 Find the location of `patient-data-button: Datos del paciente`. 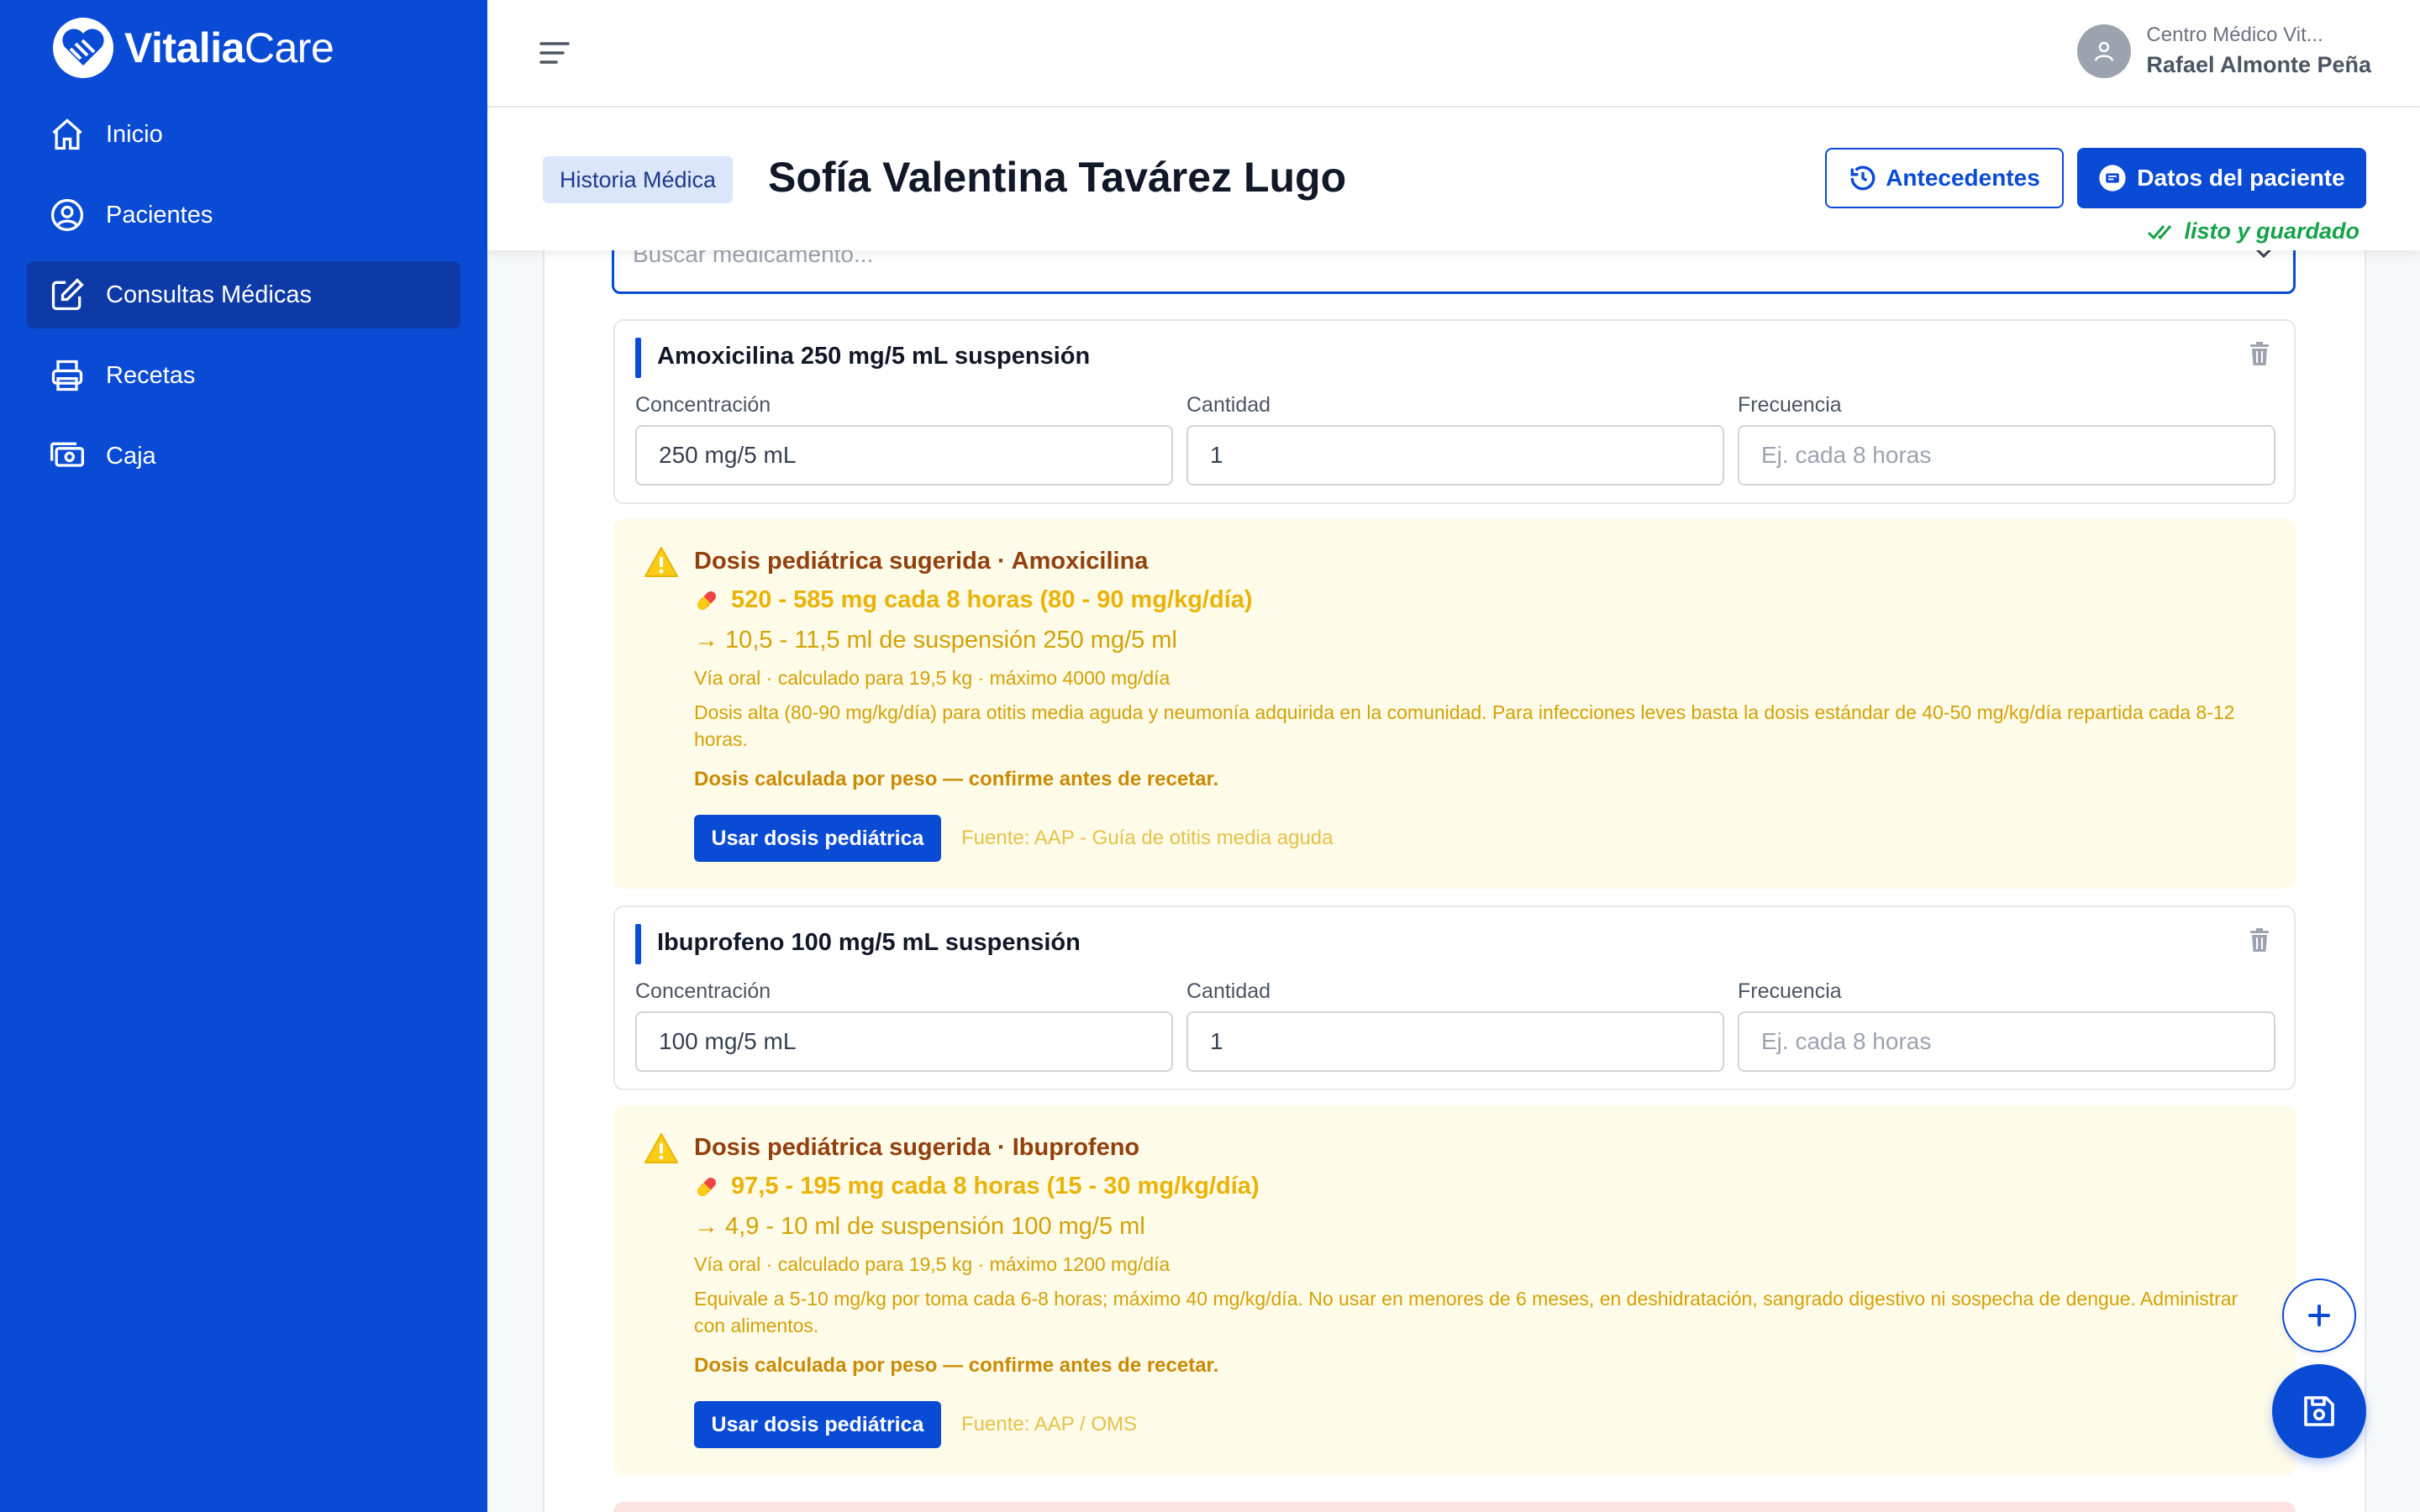

patient-data-button: Datos del paciente is located at coordinates (2221, 178).